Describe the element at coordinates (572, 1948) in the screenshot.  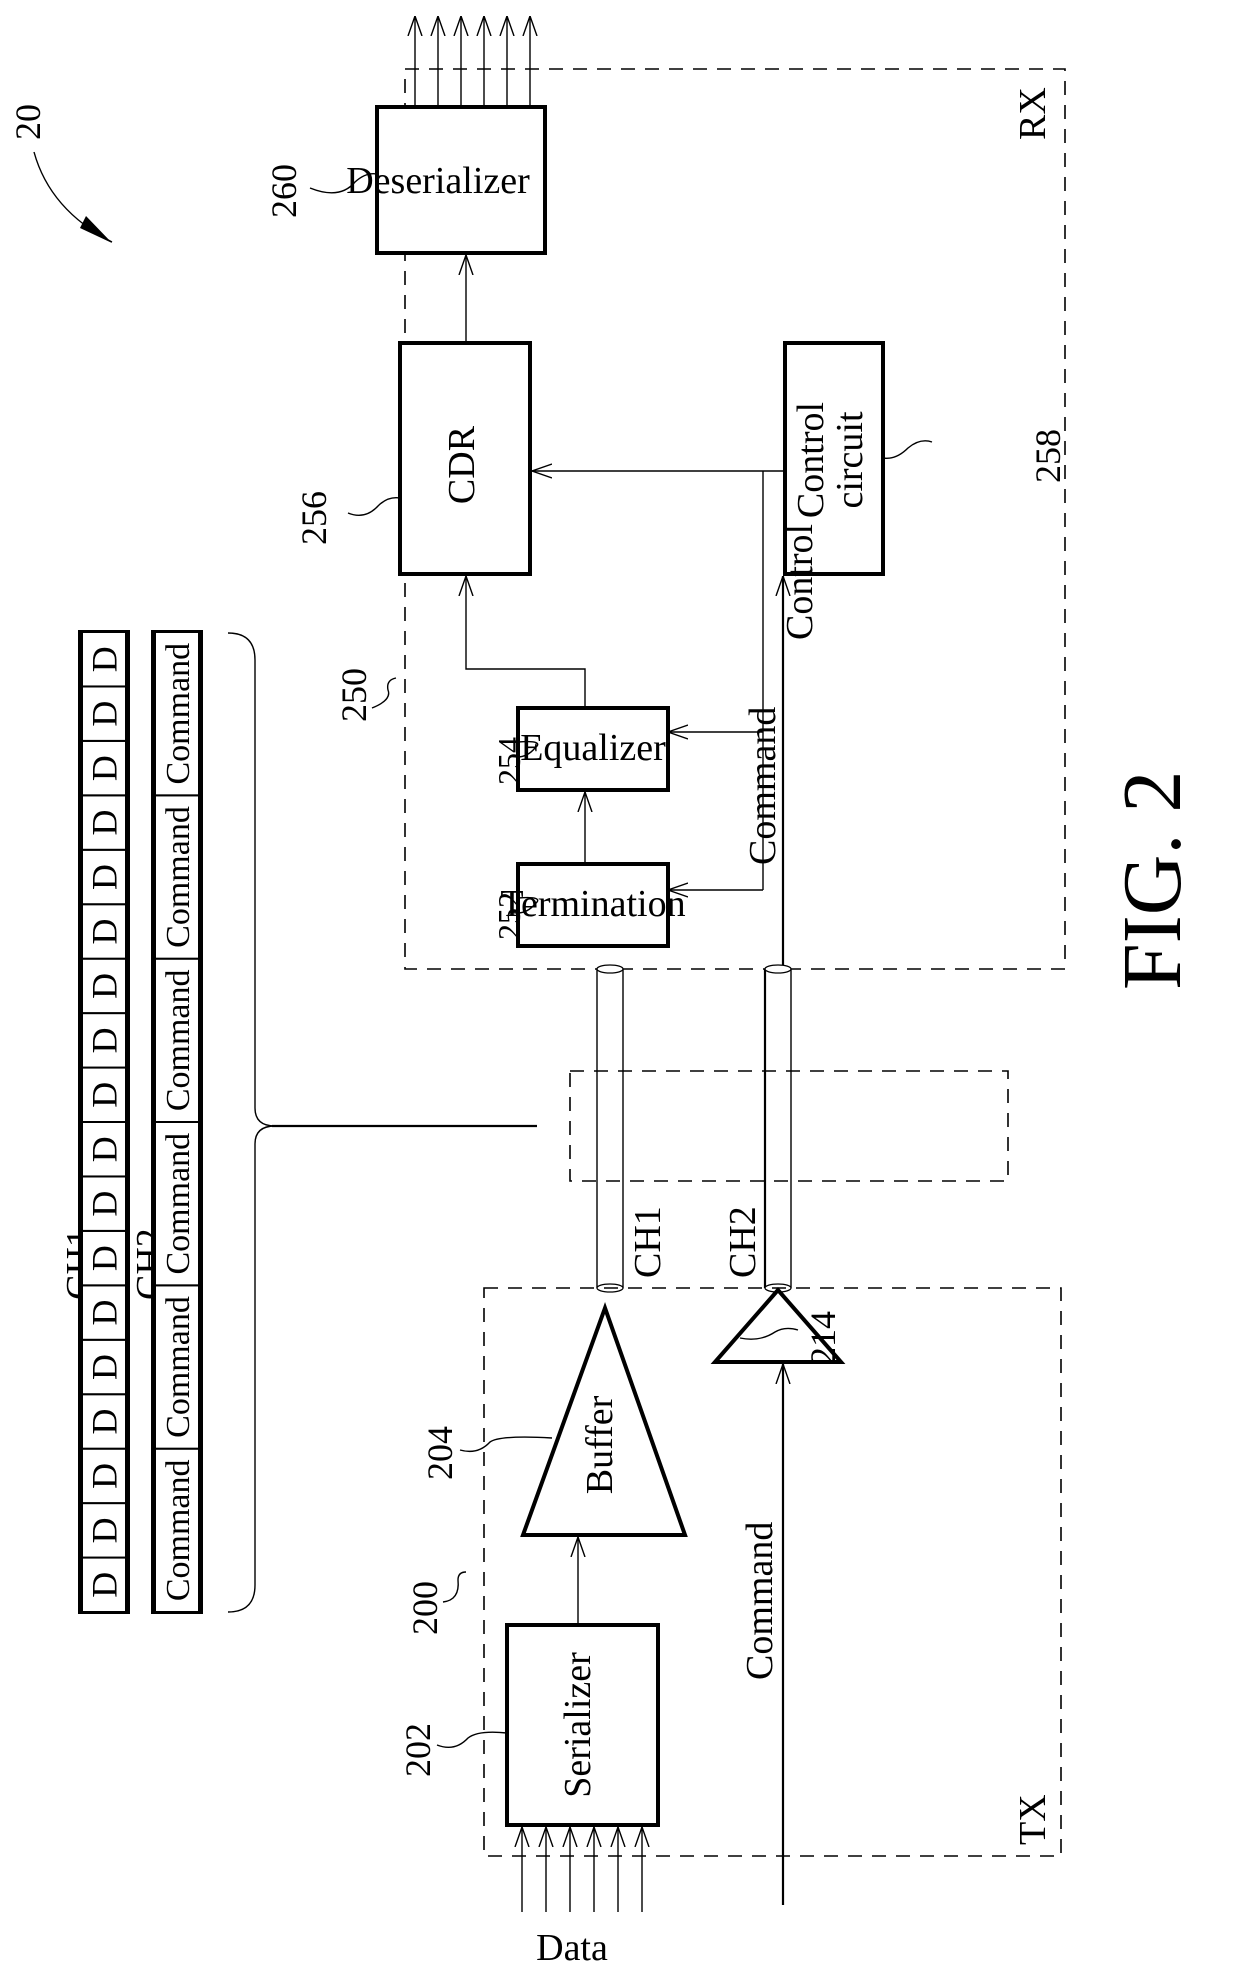
I see `data-input-label: Data` at that location.